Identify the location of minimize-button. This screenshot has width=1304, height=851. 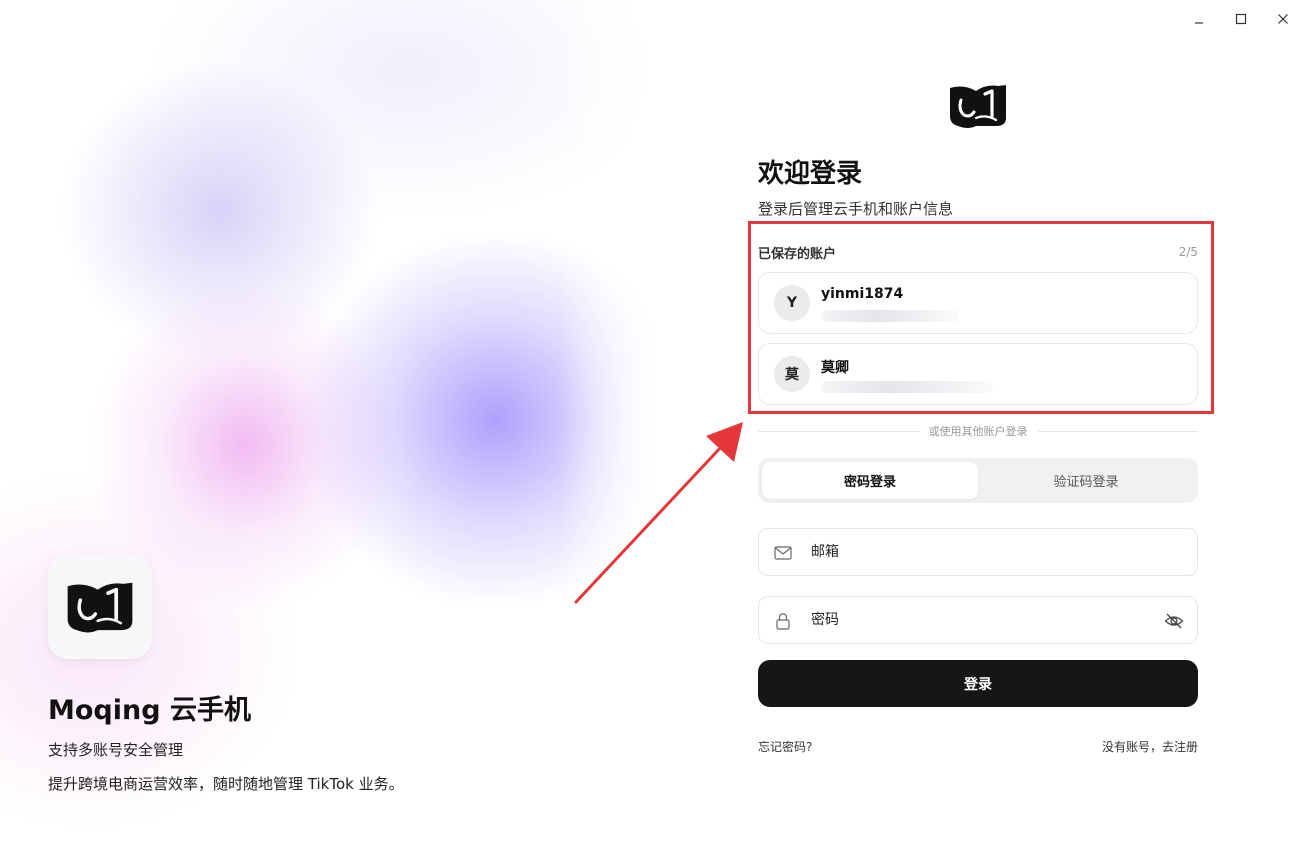
(1199, 19).